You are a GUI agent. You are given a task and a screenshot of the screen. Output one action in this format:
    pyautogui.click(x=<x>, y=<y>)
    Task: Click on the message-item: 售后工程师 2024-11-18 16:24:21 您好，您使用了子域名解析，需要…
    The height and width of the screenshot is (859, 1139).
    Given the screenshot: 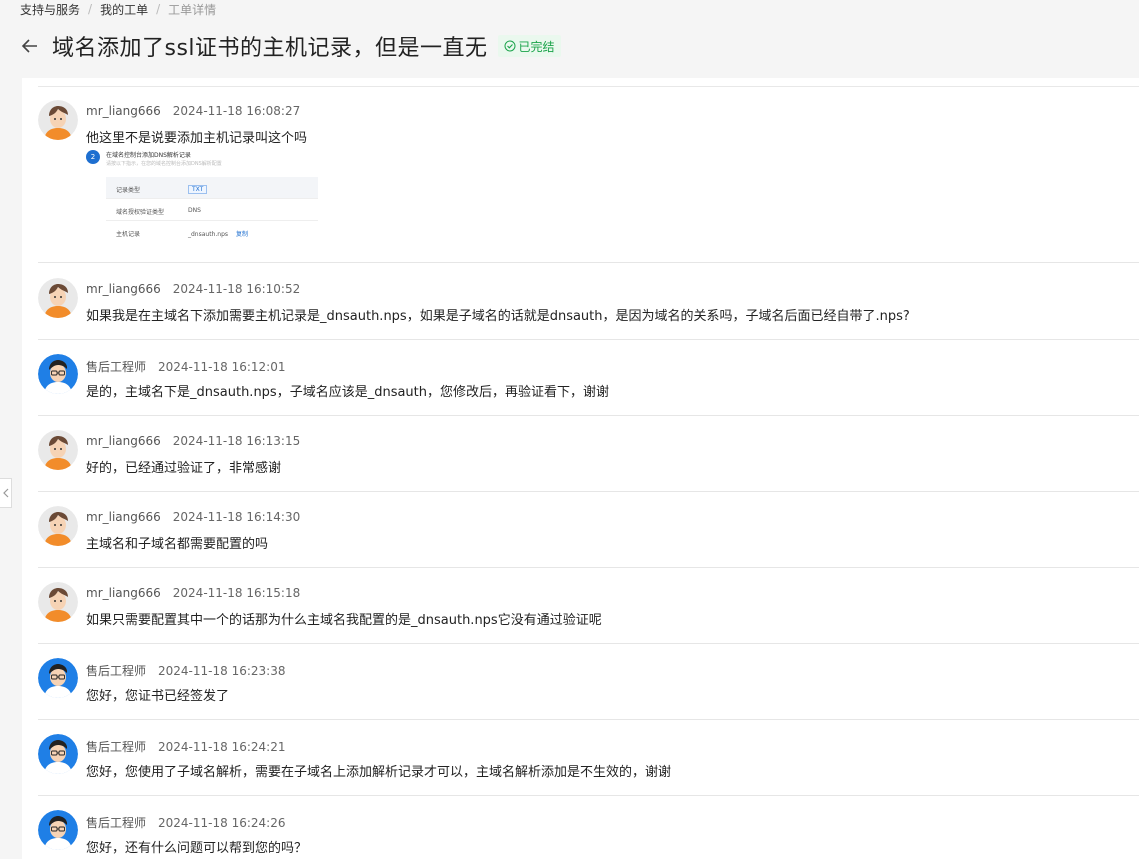 What is the action you would take?
    pyautogui.click(x=588, y=765)
    